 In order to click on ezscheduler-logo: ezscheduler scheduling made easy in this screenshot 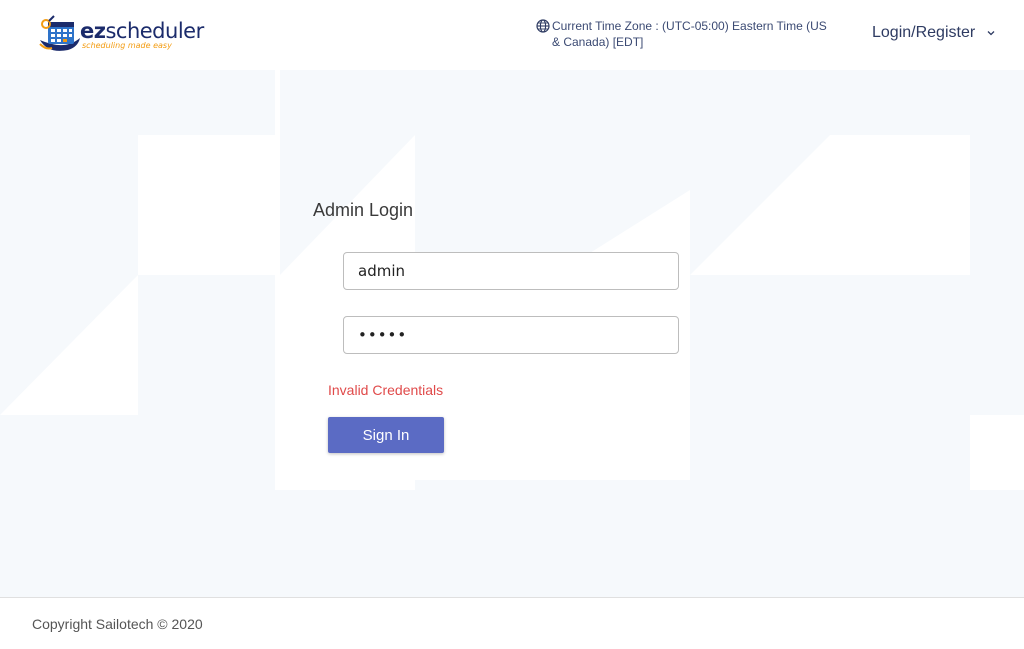, I will do `click(125, 36)`.